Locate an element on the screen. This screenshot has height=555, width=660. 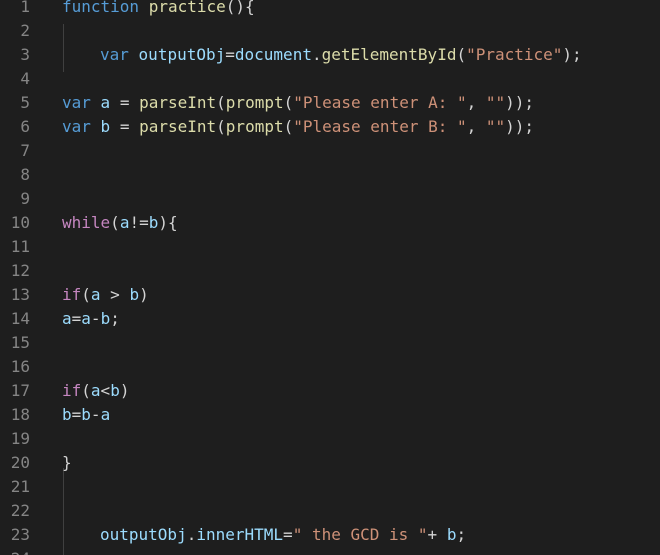
code-token: getElementById is located at coordinates (389, 54).